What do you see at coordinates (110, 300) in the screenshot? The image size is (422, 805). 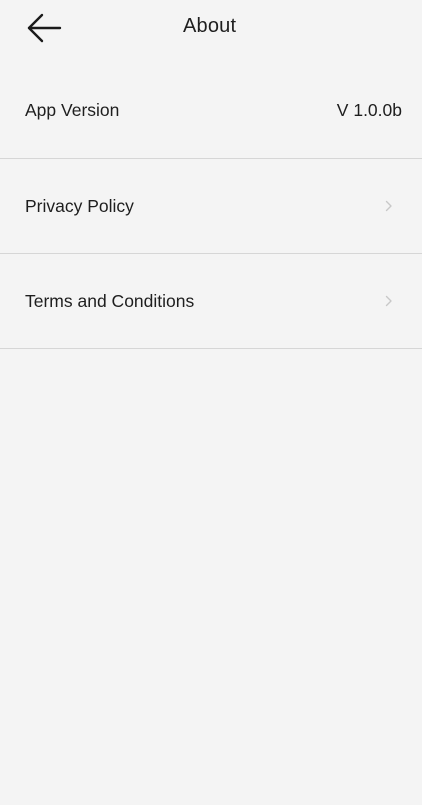 I see `terms-and-conditions-label: Terms and Conditions` at bounding box center [110, 300].